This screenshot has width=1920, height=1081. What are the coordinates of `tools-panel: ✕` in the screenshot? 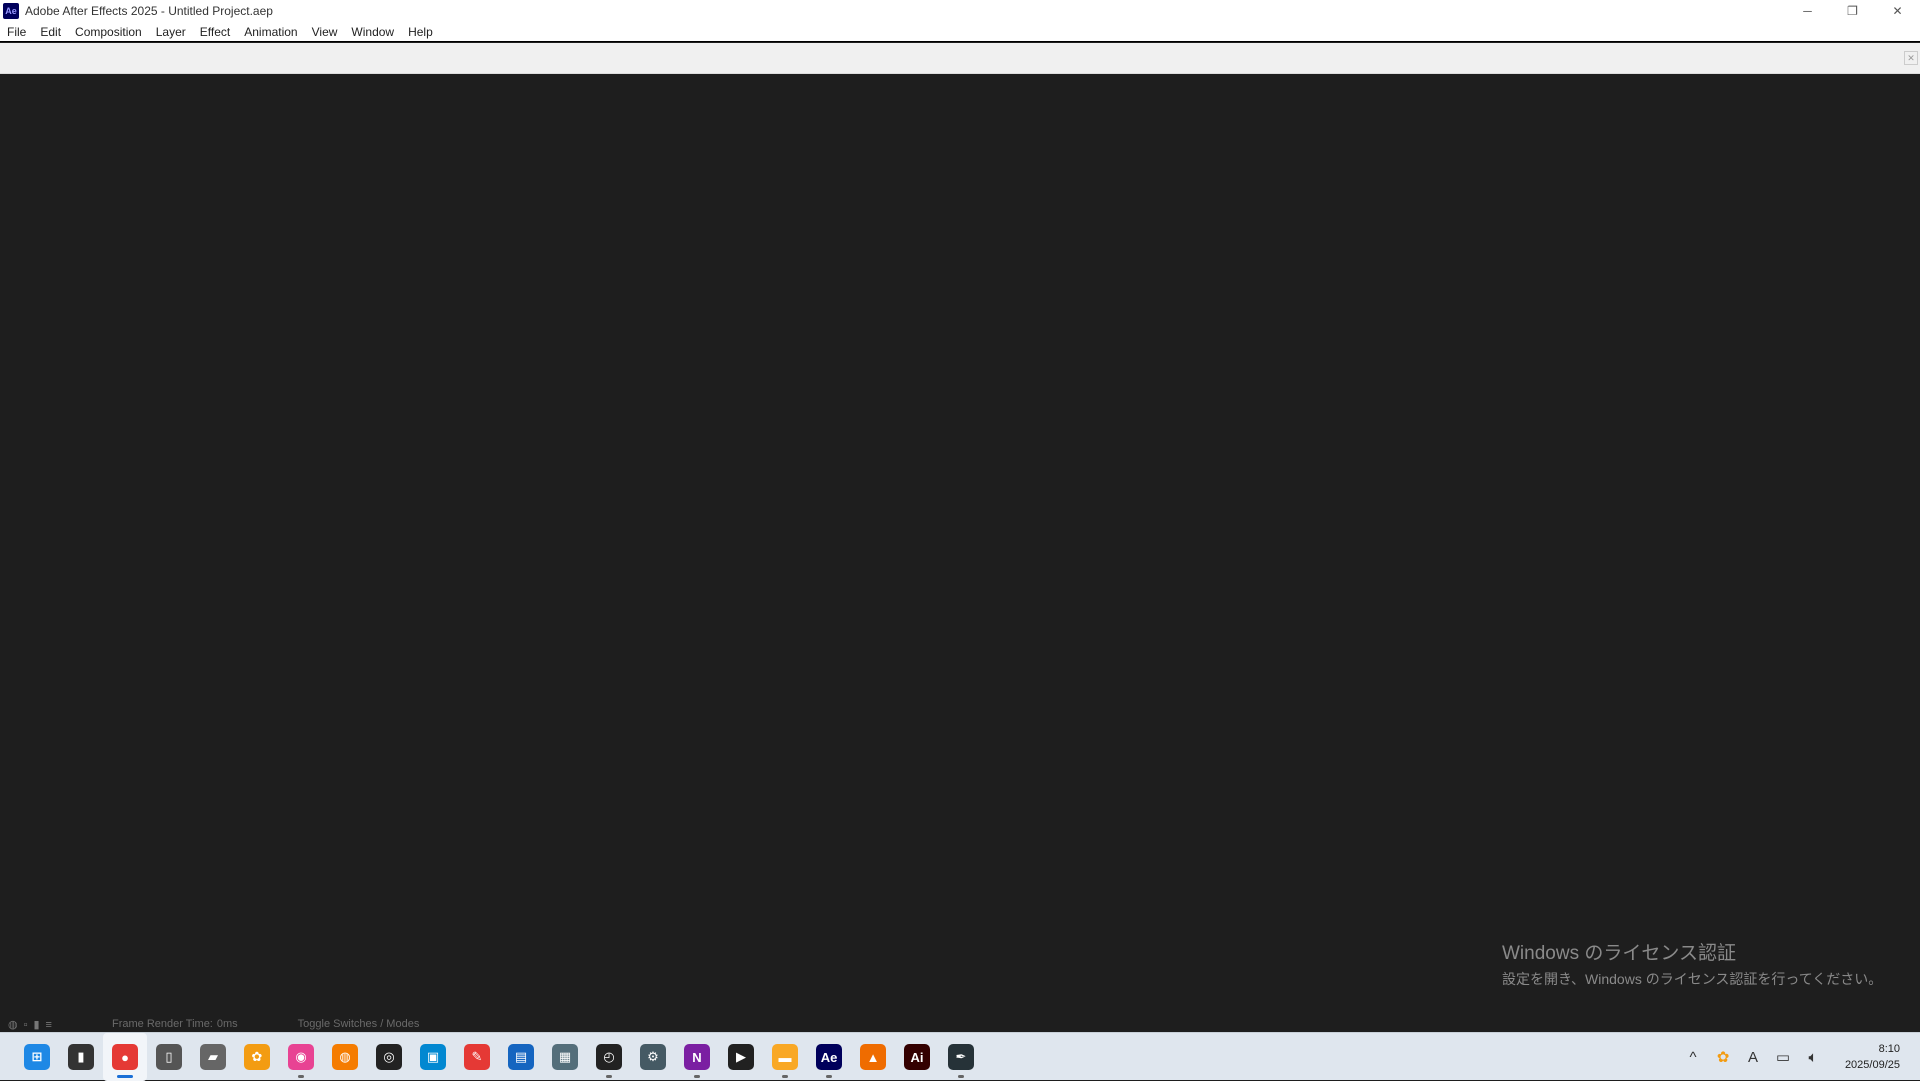 It's located at (960, 58).